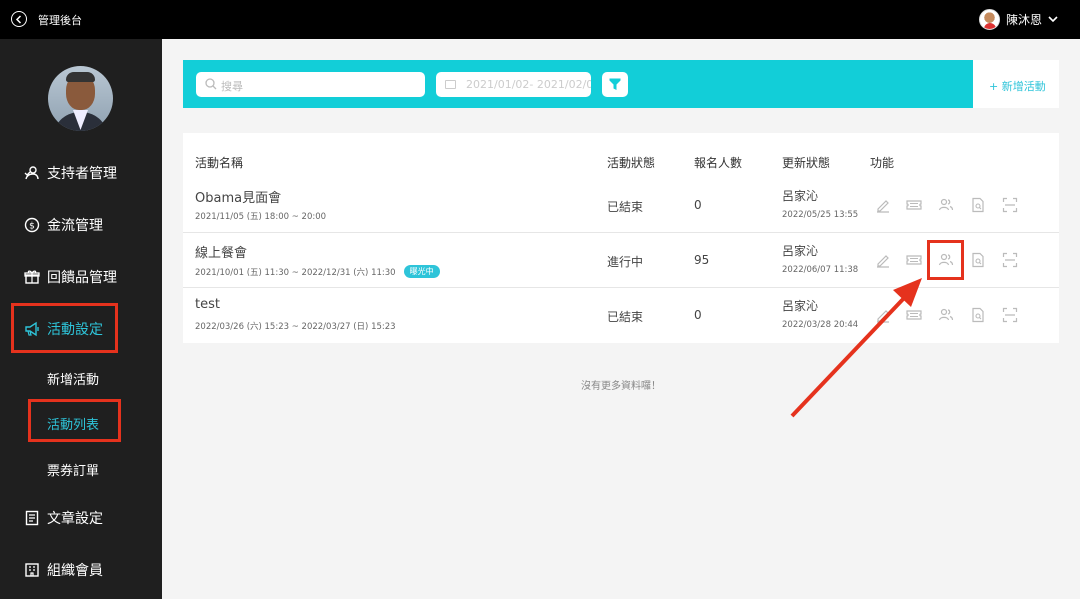 The height and width of the screenshot is (599, 1080). Describe the element at coordinates (207, 304) in the screenshot. I see `event-name: test` at that location.